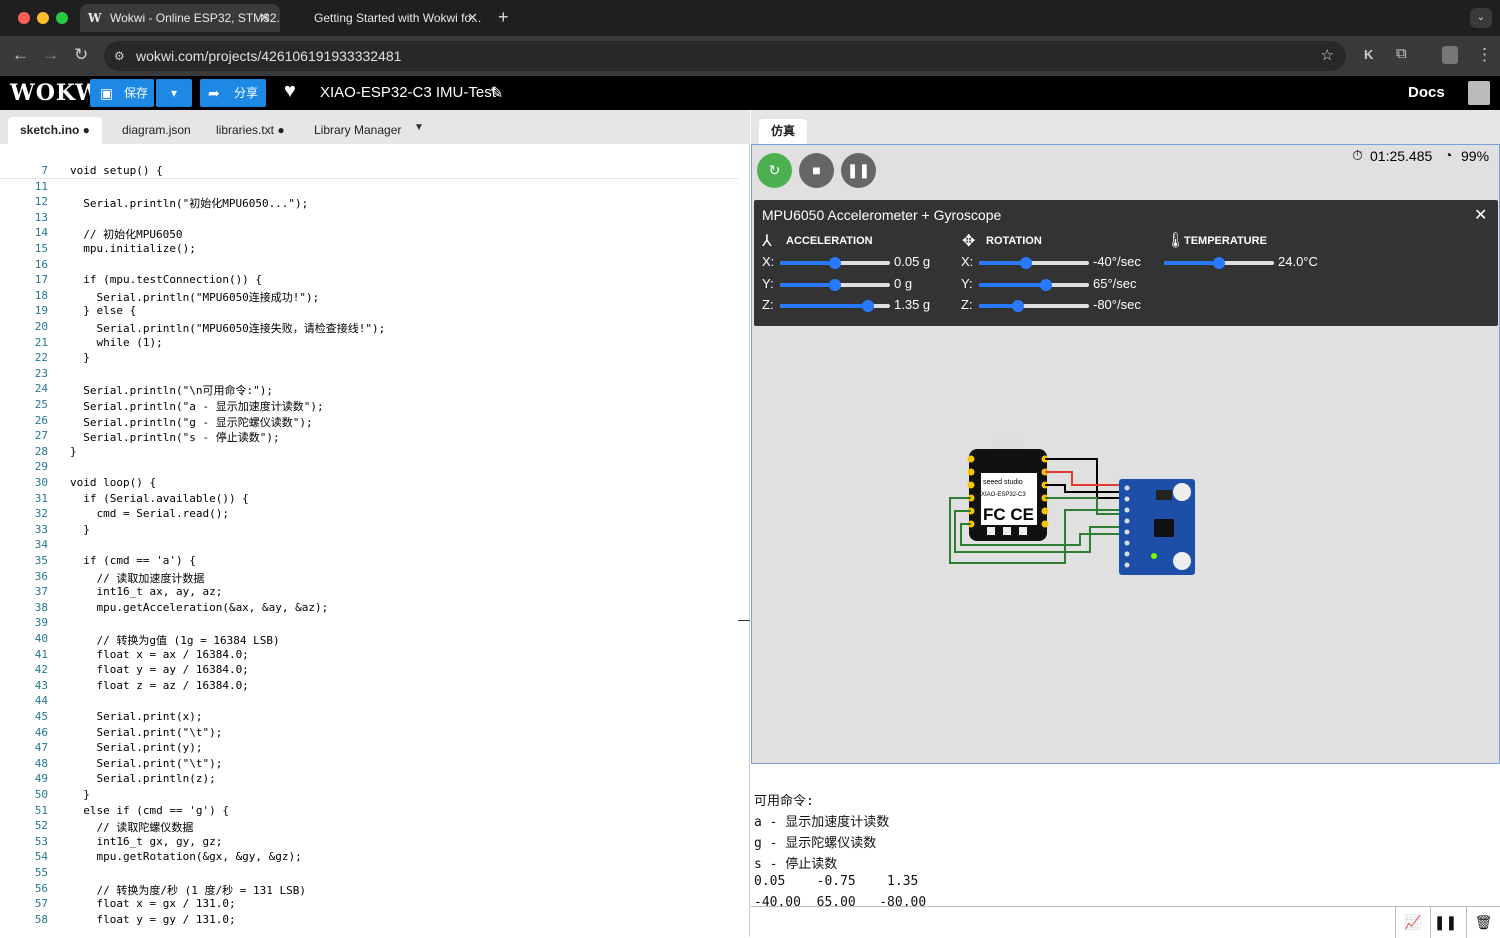  Describe the element at coordinates (187, 890) in the screenshot. I see `code-line: // 转换为度/秒 (1 度/秒 = 131 LSB)` at that location.